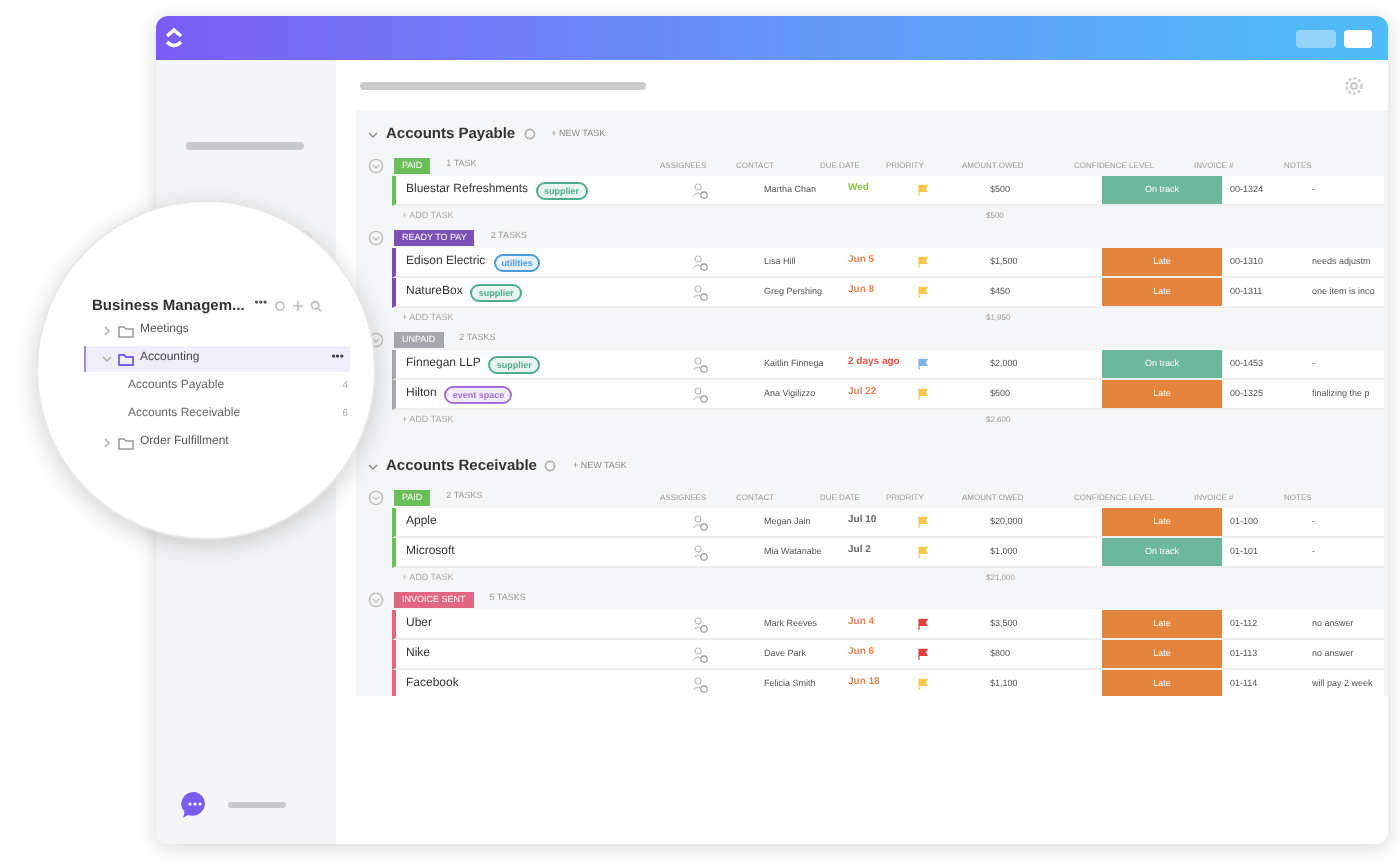 The image size is (1400, 866). Describe the element at coordinates (297, 305) in the screenshot. I see `plus-icon` at that location.